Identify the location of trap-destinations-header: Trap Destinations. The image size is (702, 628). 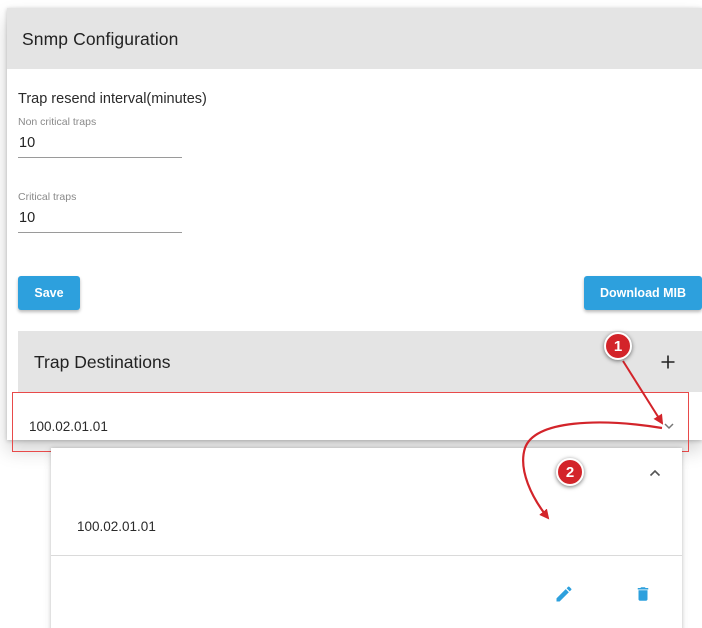
(360, 361).